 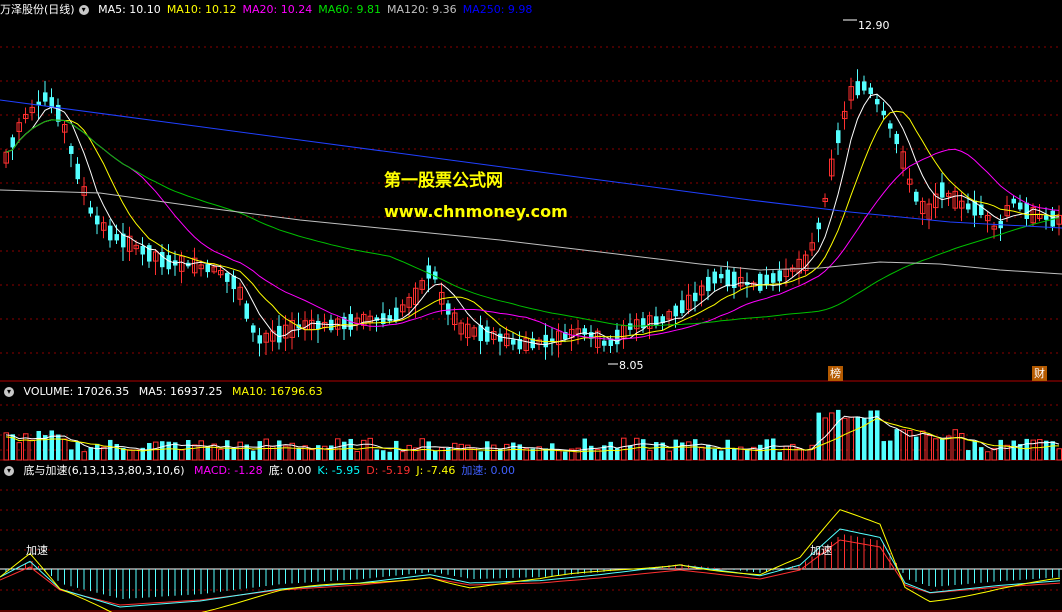 What do you see at coordinates (388, 470) in the screenshot?
I see `indicator-legend-item: D: -5.19` at bounding box center [388, 470].